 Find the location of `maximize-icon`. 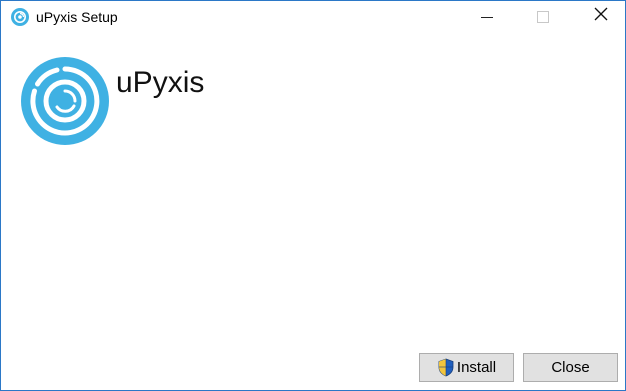

maximize-icon is located at coordinates (543, 16).